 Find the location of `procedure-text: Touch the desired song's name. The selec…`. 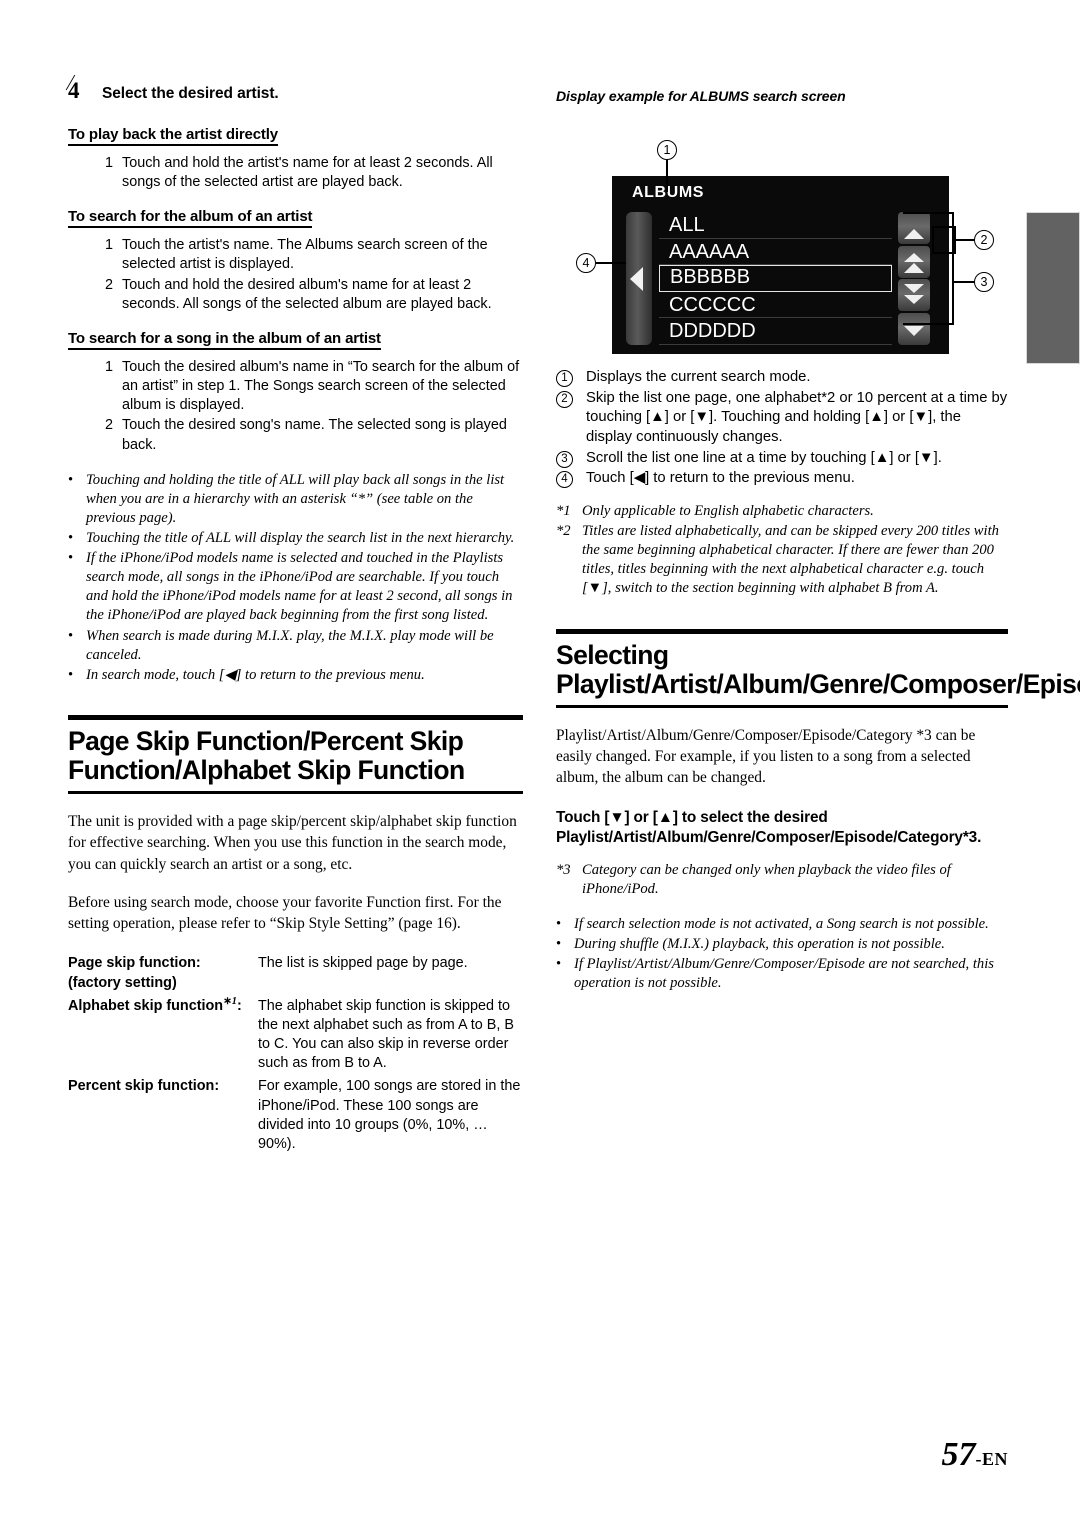

procedure-text: Touch the desired song's name. The selec… is located at coordinates (314, 435).